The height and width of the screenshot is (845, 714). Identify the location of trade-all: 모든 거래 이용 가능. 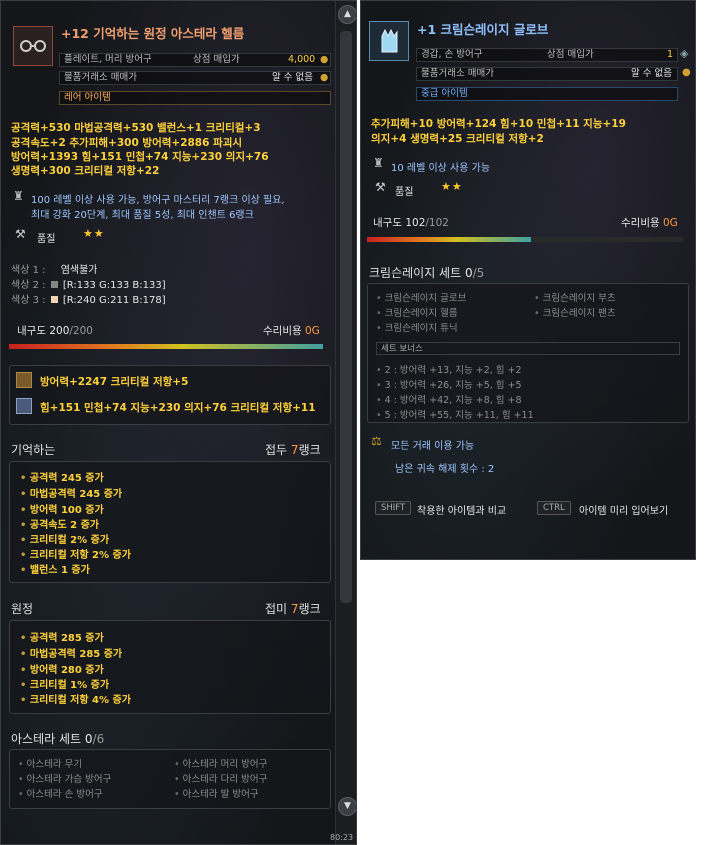
(433, 446).